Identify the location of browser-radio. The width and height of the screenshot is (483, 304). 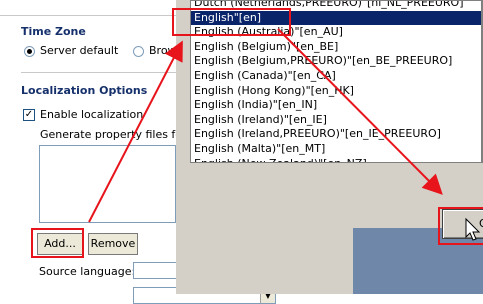
(138, 51).